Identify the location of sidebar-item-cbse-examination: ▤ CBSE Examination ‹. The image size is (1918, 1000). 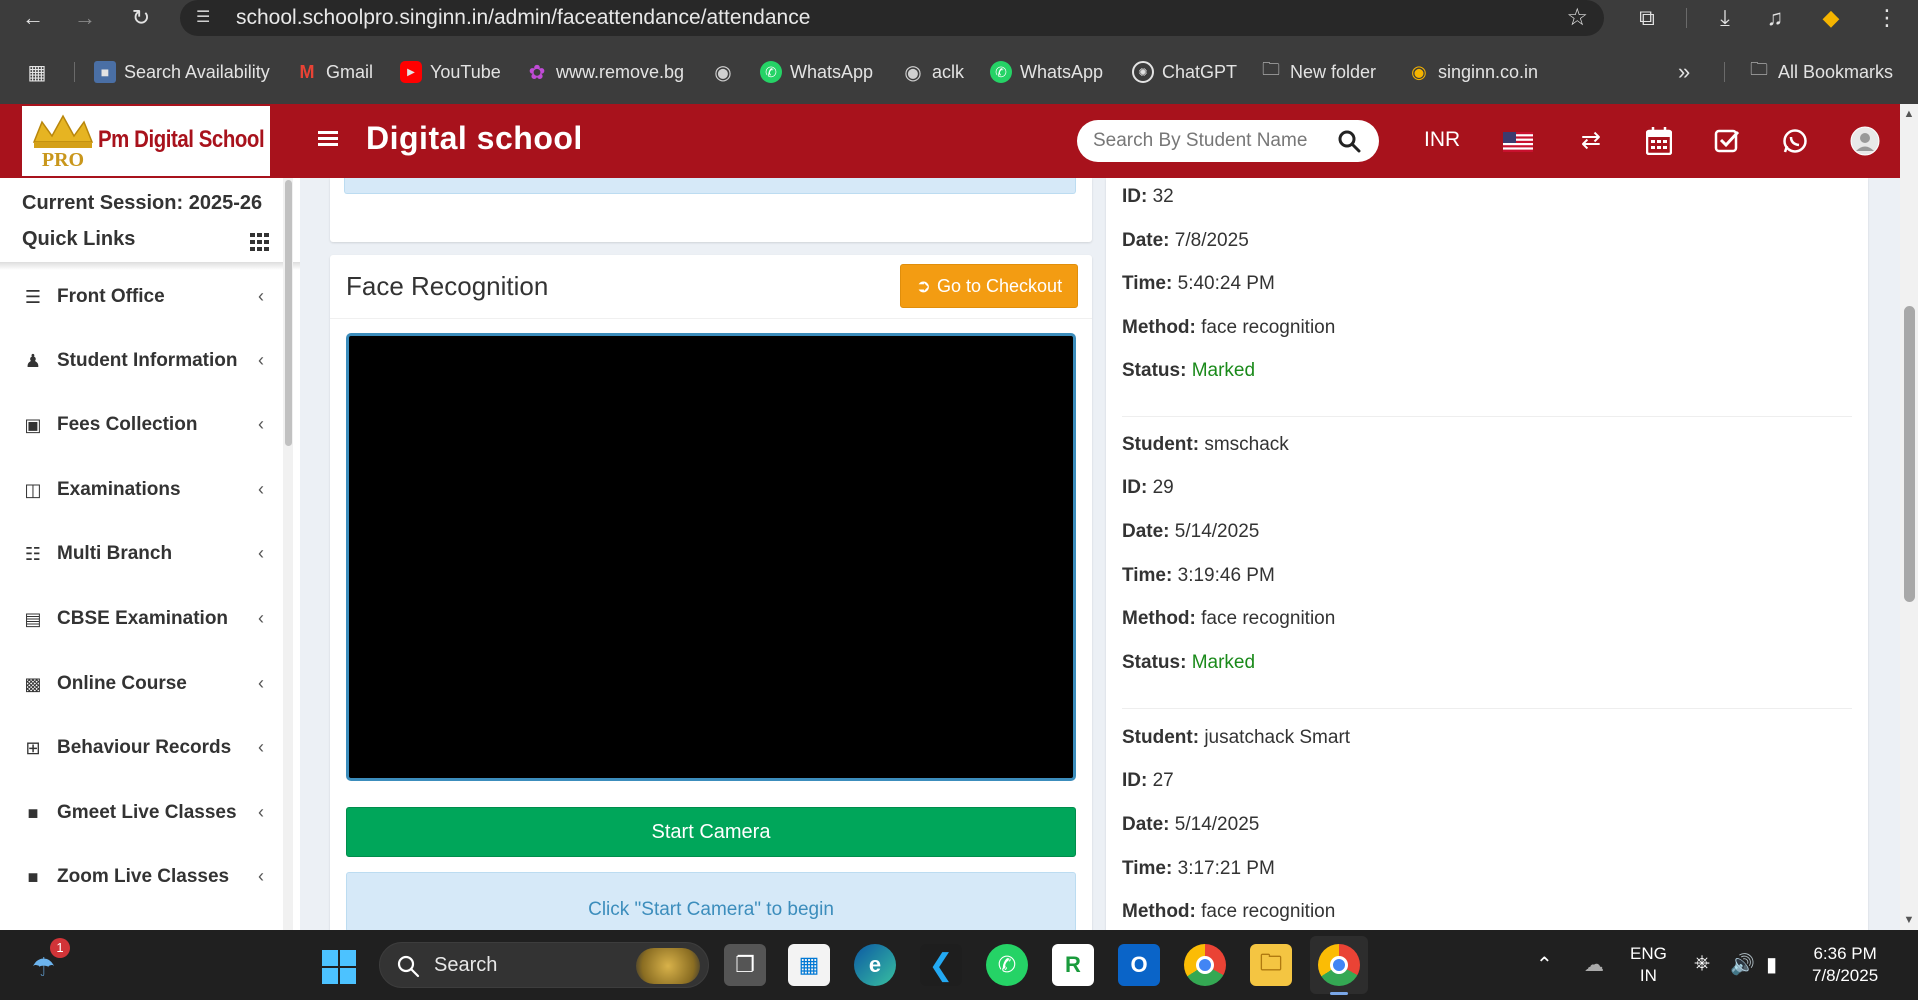
(140, 619).